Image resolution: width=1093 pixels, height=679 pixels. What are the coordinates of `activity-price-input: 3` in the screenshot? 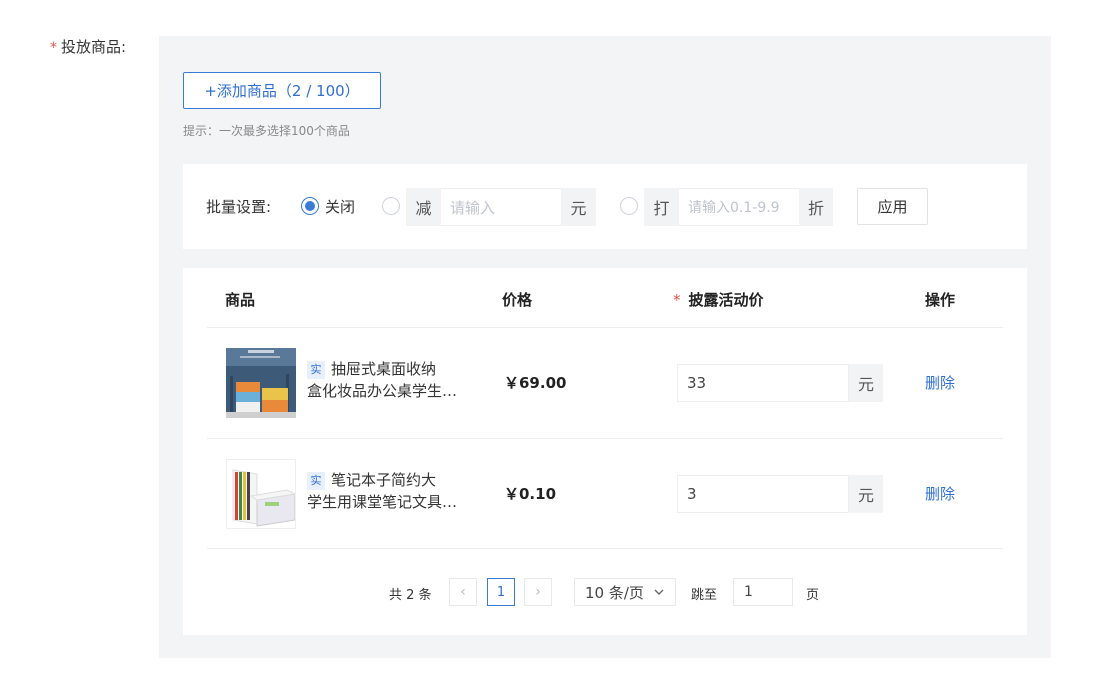 It's located at (763, 494).